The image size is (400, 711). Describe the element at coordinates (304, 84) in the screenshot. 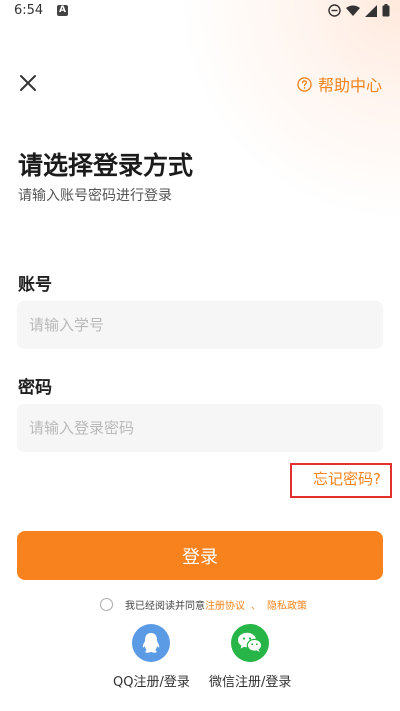

I see `help-circle-icon` at that location.